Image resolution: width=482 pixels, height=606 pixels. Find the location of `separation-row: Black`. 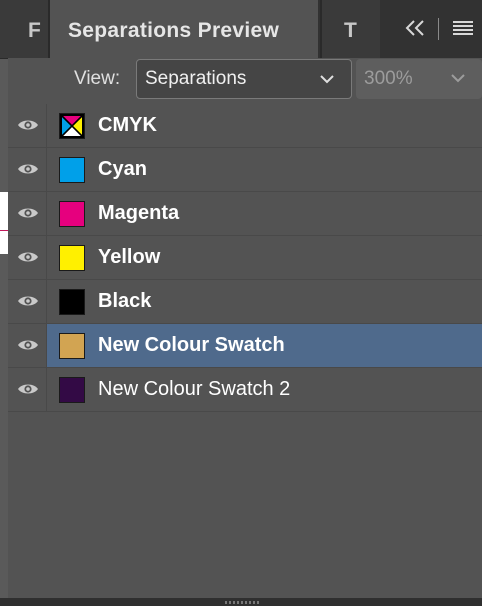

separation-row: Black is located at coordinates (245, 302).